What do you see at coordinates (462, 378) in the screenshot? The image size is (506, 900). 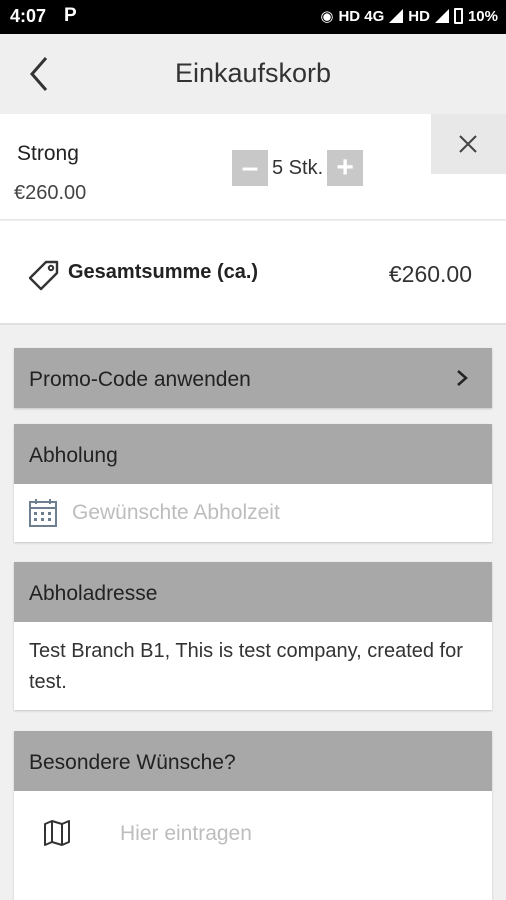 I see `chevron-right-icon` at bounding box center [462, 378].